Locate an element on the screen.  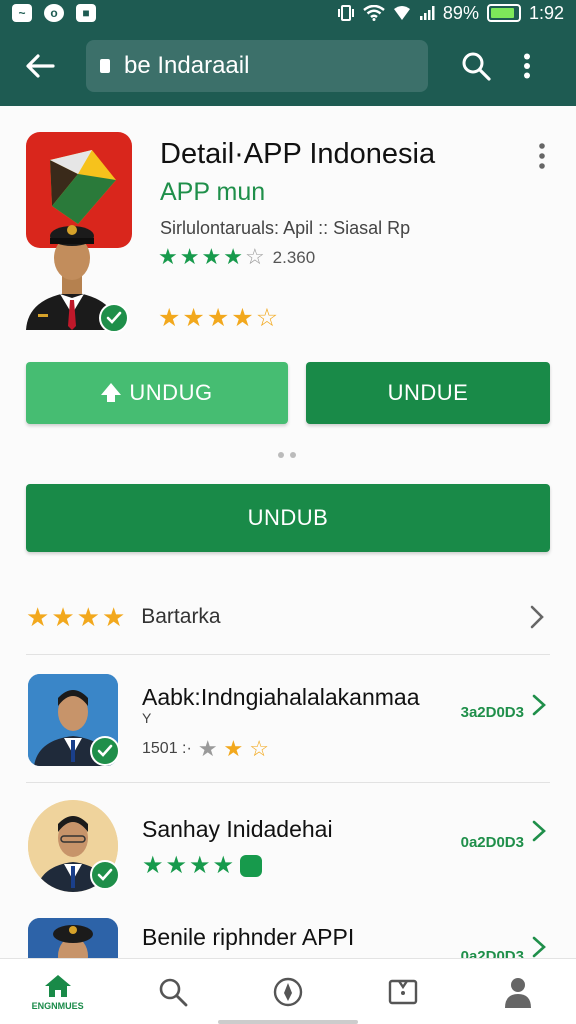
list-item: Benile riphnder APPI 0a2D0D3 is located at coordinates (288, 938).